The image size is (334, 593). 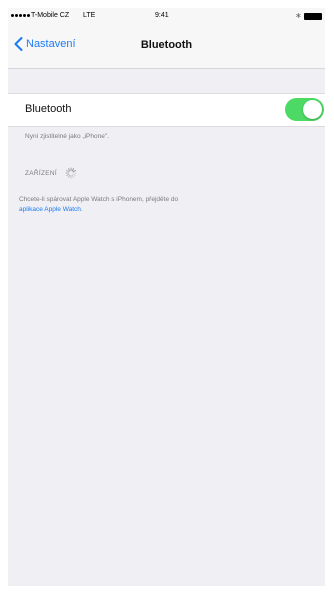 I want to click on bluetooth-setting-row: Bluetooth, so click(x=166, y=110).